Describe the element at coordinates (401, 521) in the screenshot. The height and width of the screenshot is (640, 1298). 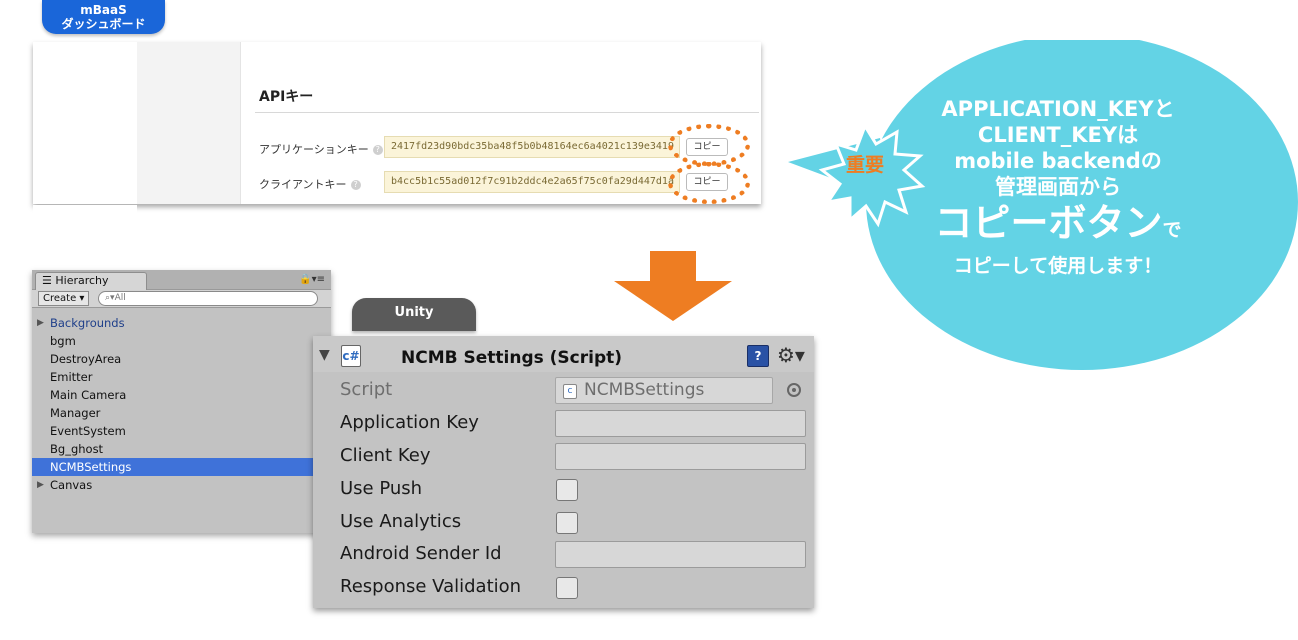
I see `use-analytics-label: Use Analytics` at that location.